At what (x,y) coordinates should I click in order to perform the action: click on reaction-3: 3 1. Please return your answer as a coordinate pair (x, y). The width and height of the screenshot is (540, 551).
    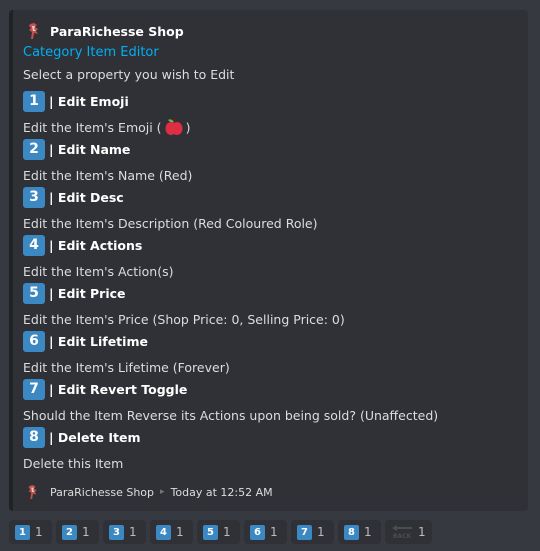
    Looking at the image, I should click on (124, 532).